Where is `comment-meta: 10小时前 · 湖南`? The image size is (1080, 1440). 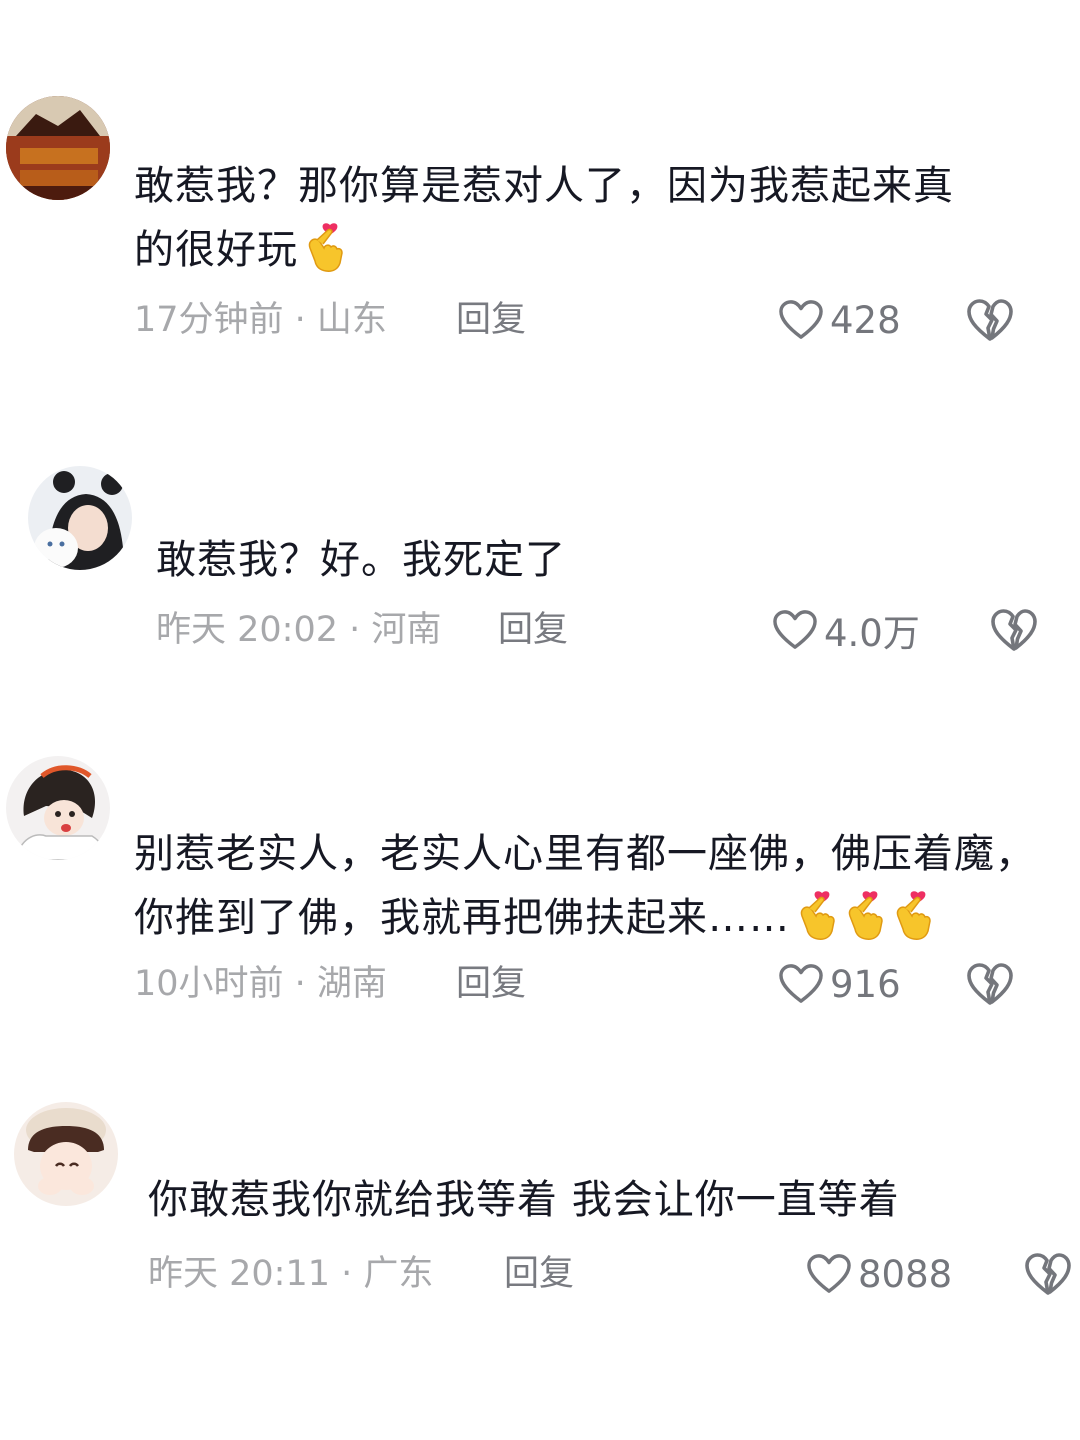 comment-meta: 10小时前 · 湖南 is located at coordinates (260, 984).